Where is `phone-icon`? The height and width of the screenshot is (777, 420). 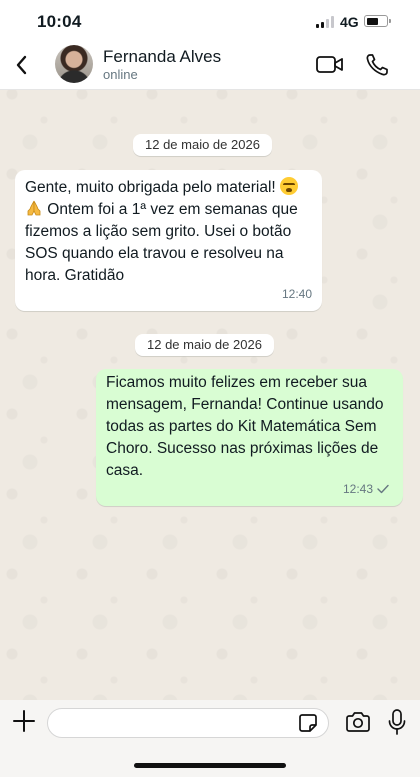 phone-icon is located at coordinates (377, 65).